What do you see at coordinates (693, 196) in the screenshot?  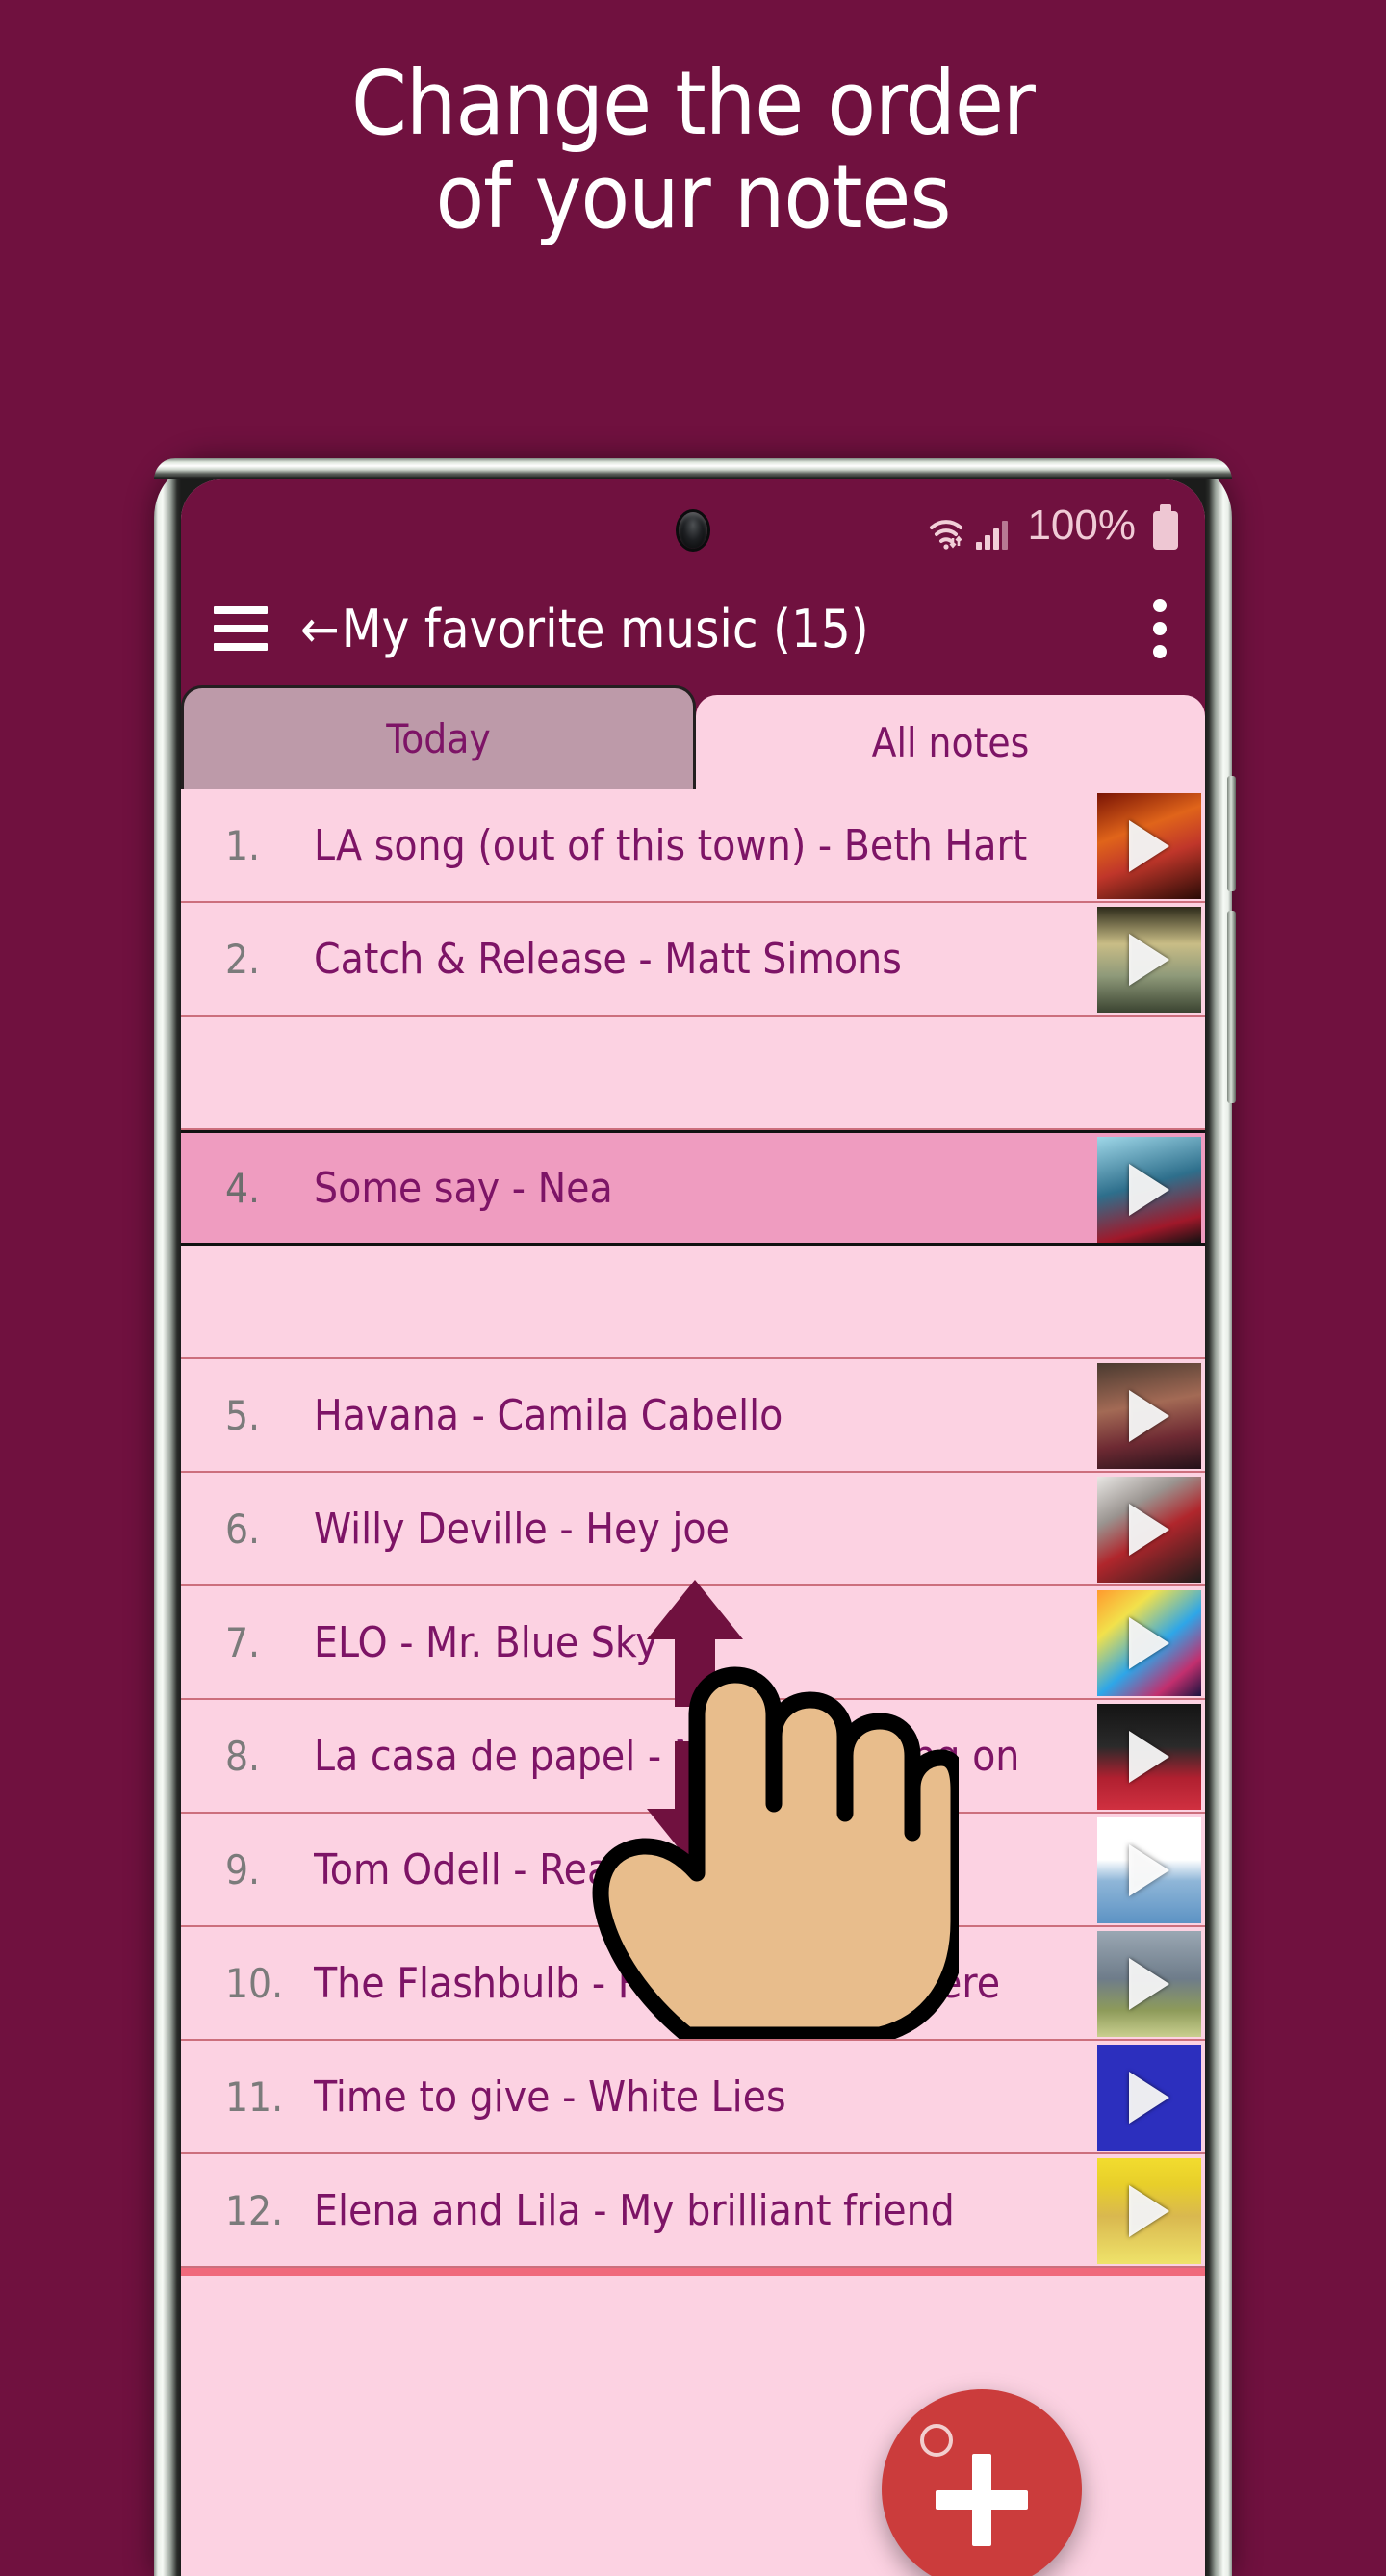 I see `promo-headline-line-2: of your notes` at bounding box center [693, 196].